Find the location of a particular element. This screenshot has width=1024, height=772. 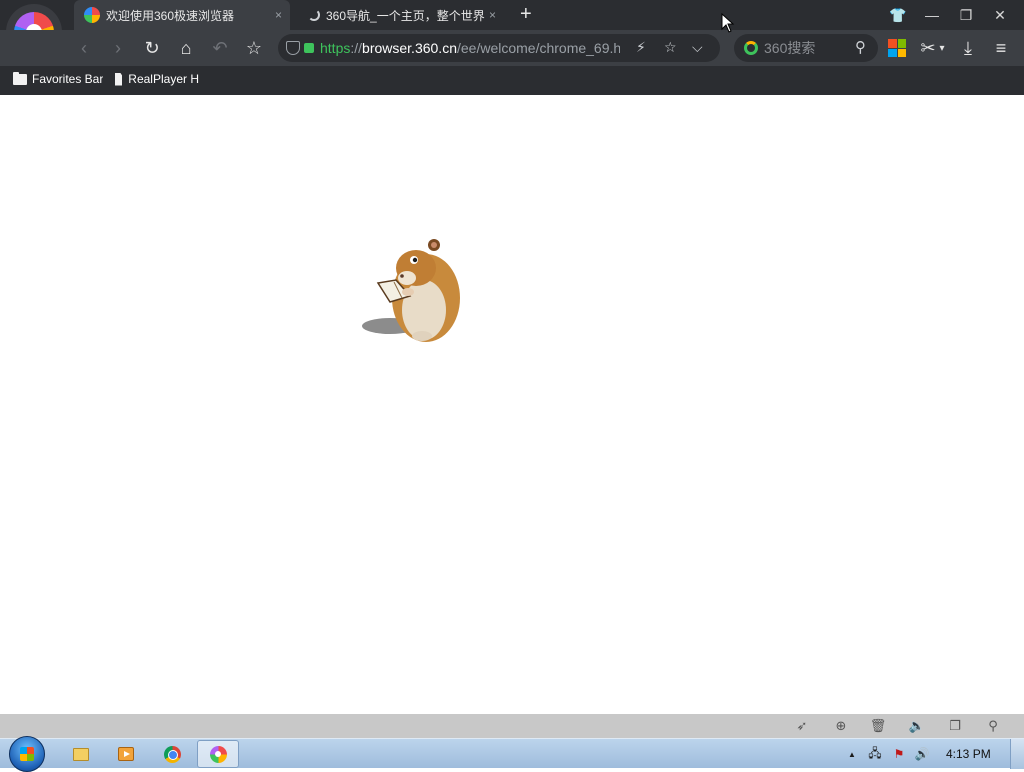

browser-status-bar: ➶ ⊕ 🗑 🔈 ❐ ⚲ is located at coordinates (512, 726).